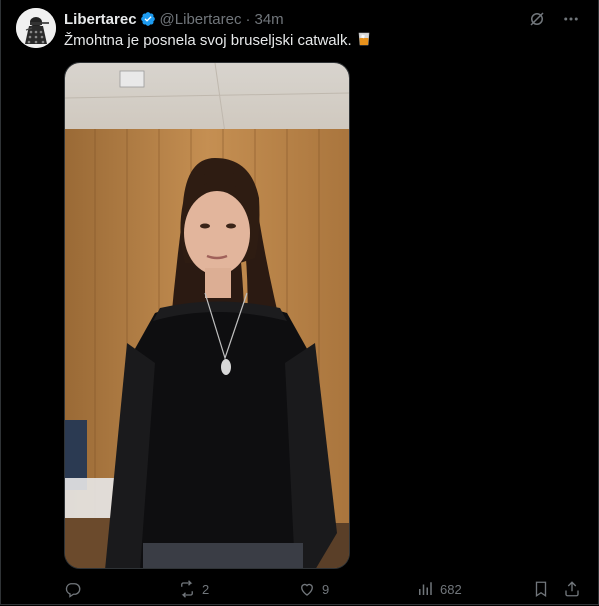  I want to click on author-handle: @Libertarec, so click(201, 19).